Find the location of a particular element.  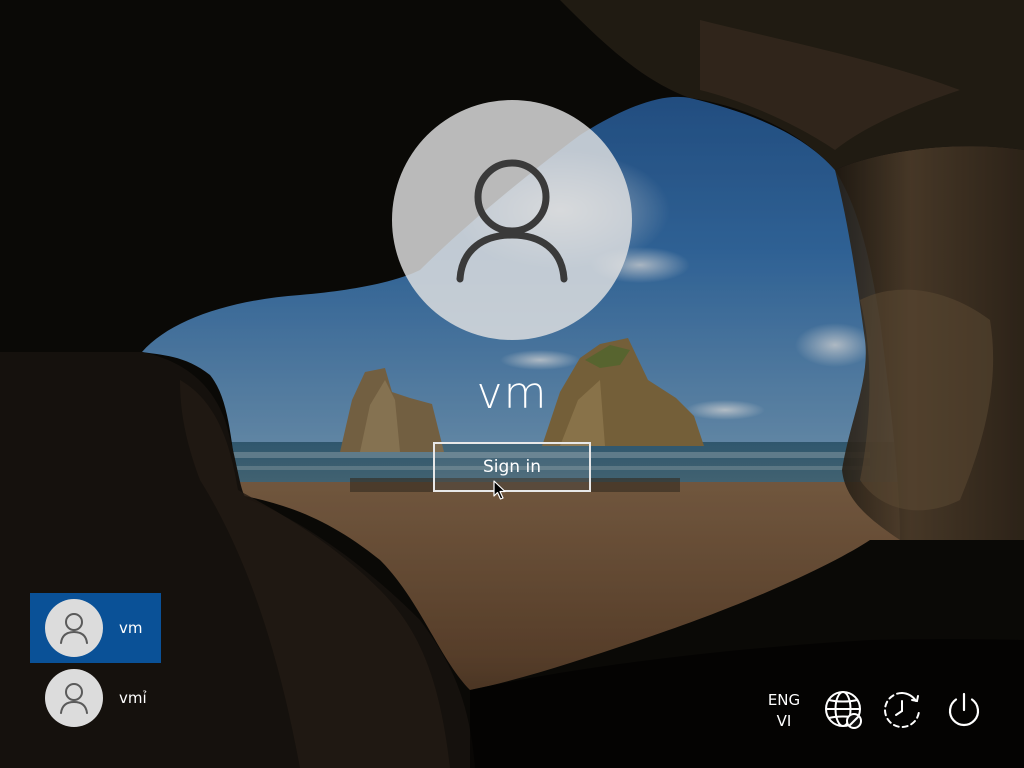

sign-in-label: Sign in is located at coordinates (512, 467).